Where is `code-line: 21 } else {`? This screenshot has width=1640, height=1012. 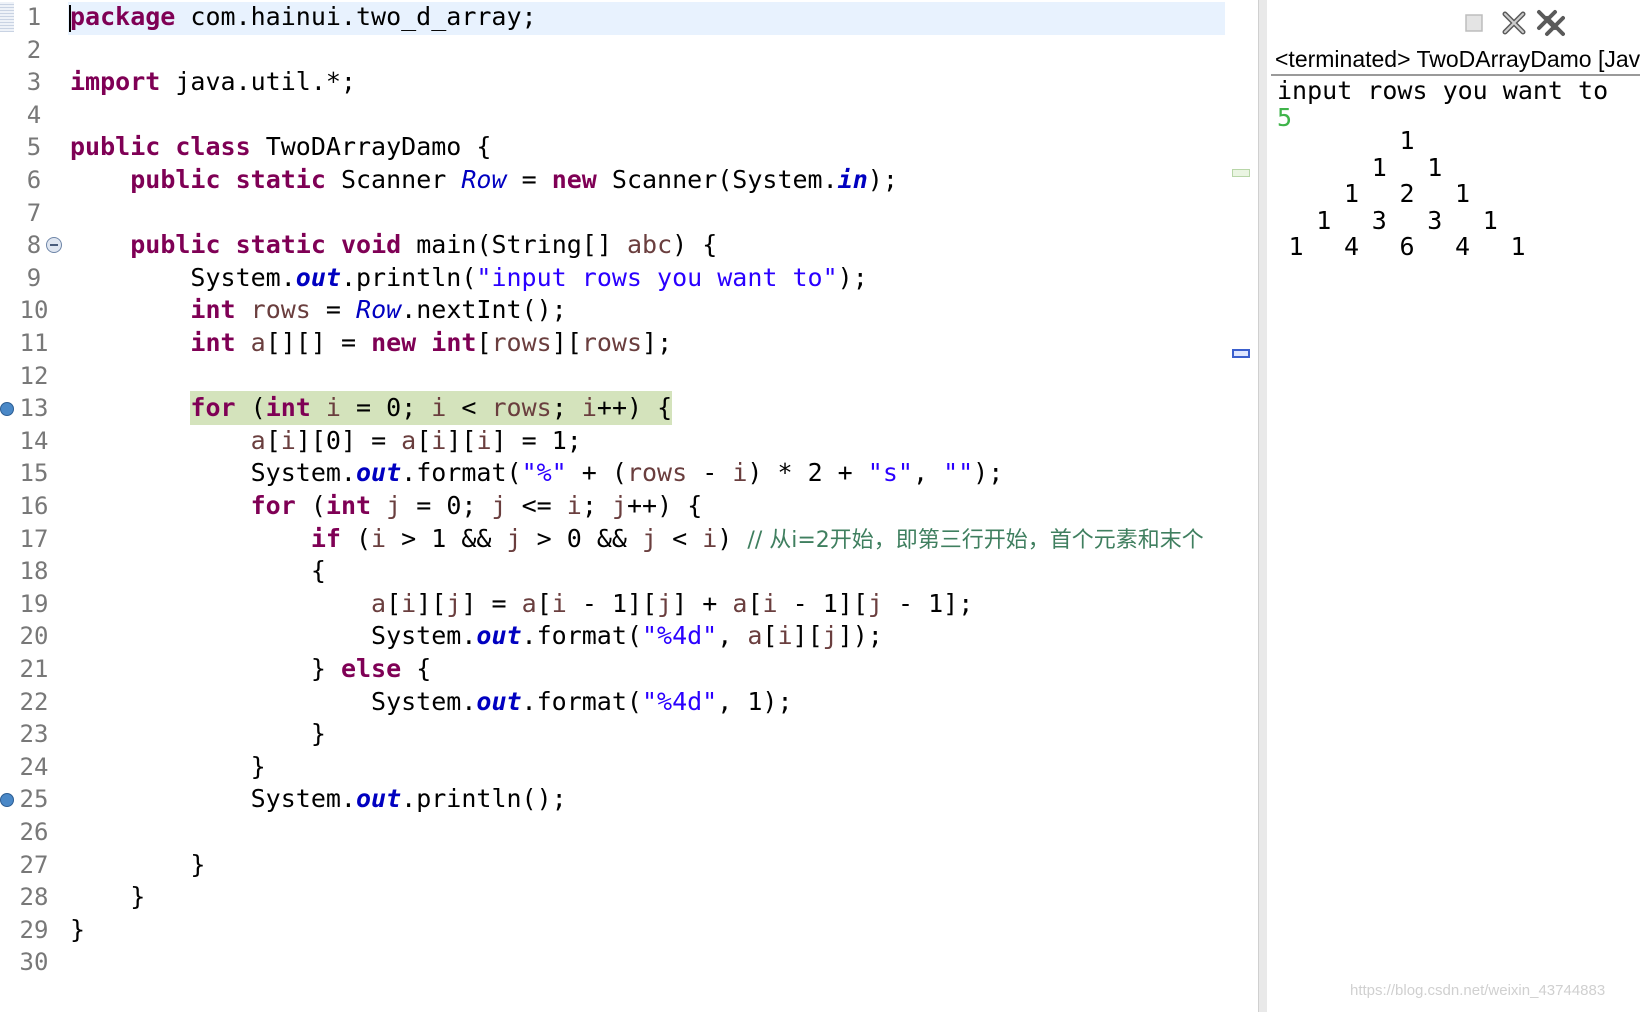 code-line: 21 } else { is located at coordinates (615, 669).